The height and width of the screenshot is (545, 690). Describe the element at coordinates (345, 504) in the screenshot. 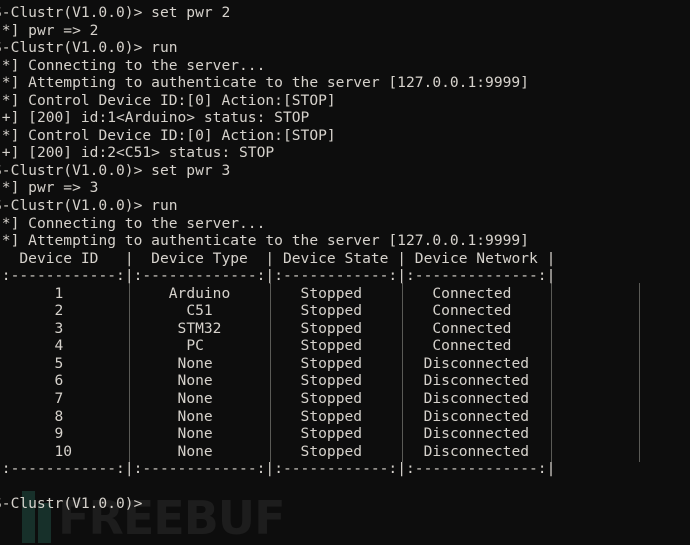

I see `terminal-input-line: S-Clustr(V1.0.0)>` at that location.